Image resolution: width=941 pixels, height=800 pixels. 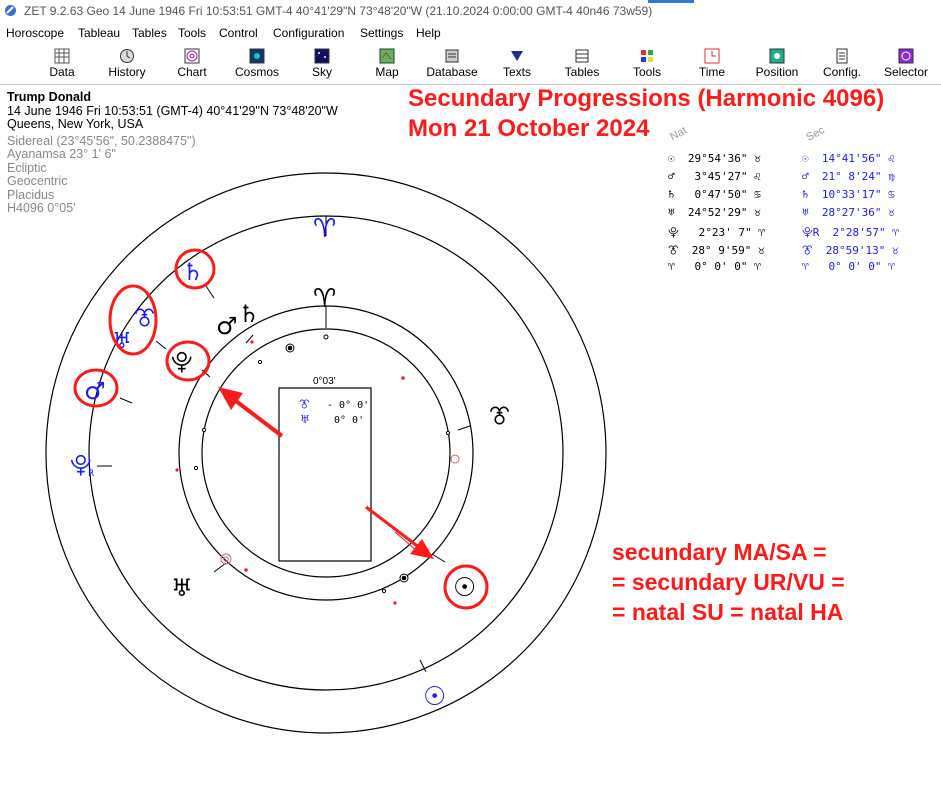 I want to click on natal-vulkanus-glyph: ⯔, so click(x=499, y=416).